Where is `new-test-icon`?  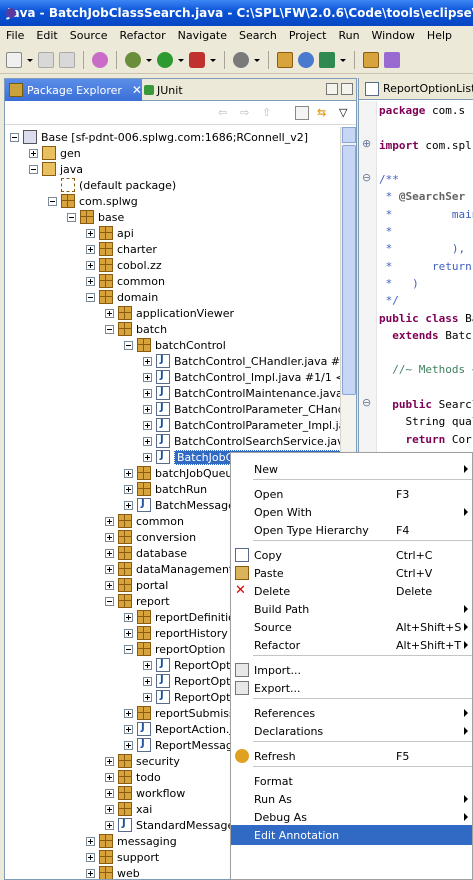
new-test-icon is located at coordinates (327, 59).